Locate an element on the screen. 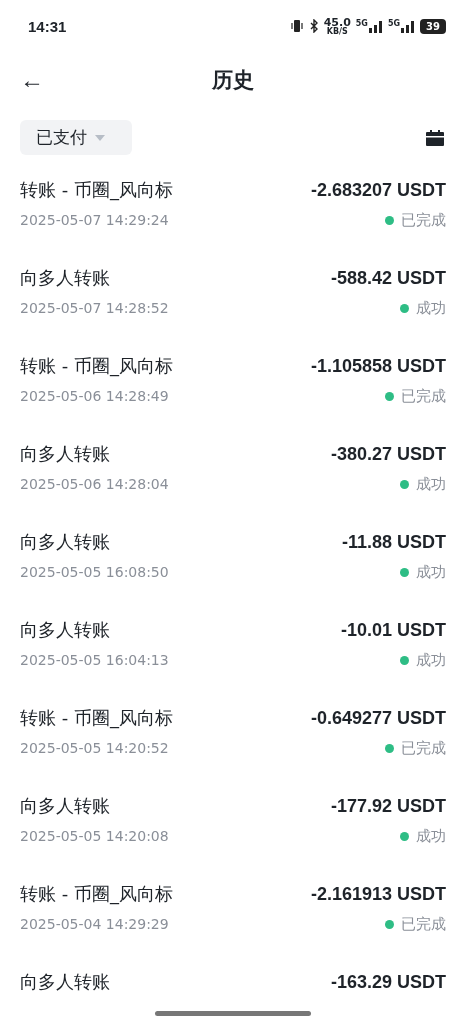 The height and width of the screenshot is (1024, 466). transaction-time: 2025-05-06 14:28:04 is located at coordinates (95, 484).